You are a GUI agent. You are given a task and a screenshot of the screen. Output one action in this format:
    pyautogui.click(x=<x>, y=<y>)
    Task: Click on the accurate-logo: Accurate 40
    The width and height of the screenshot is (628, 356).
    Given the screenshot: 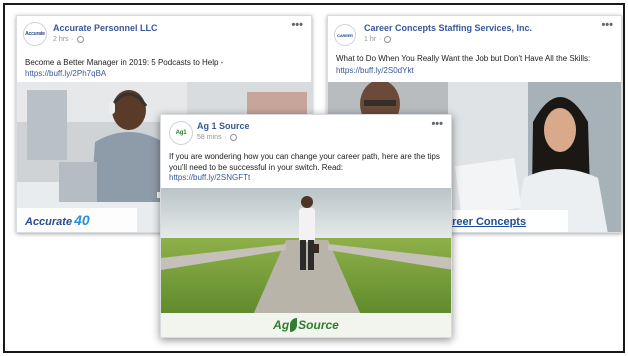 What is the action you would take?
    pyautogui.click(x=57, y=220)
    